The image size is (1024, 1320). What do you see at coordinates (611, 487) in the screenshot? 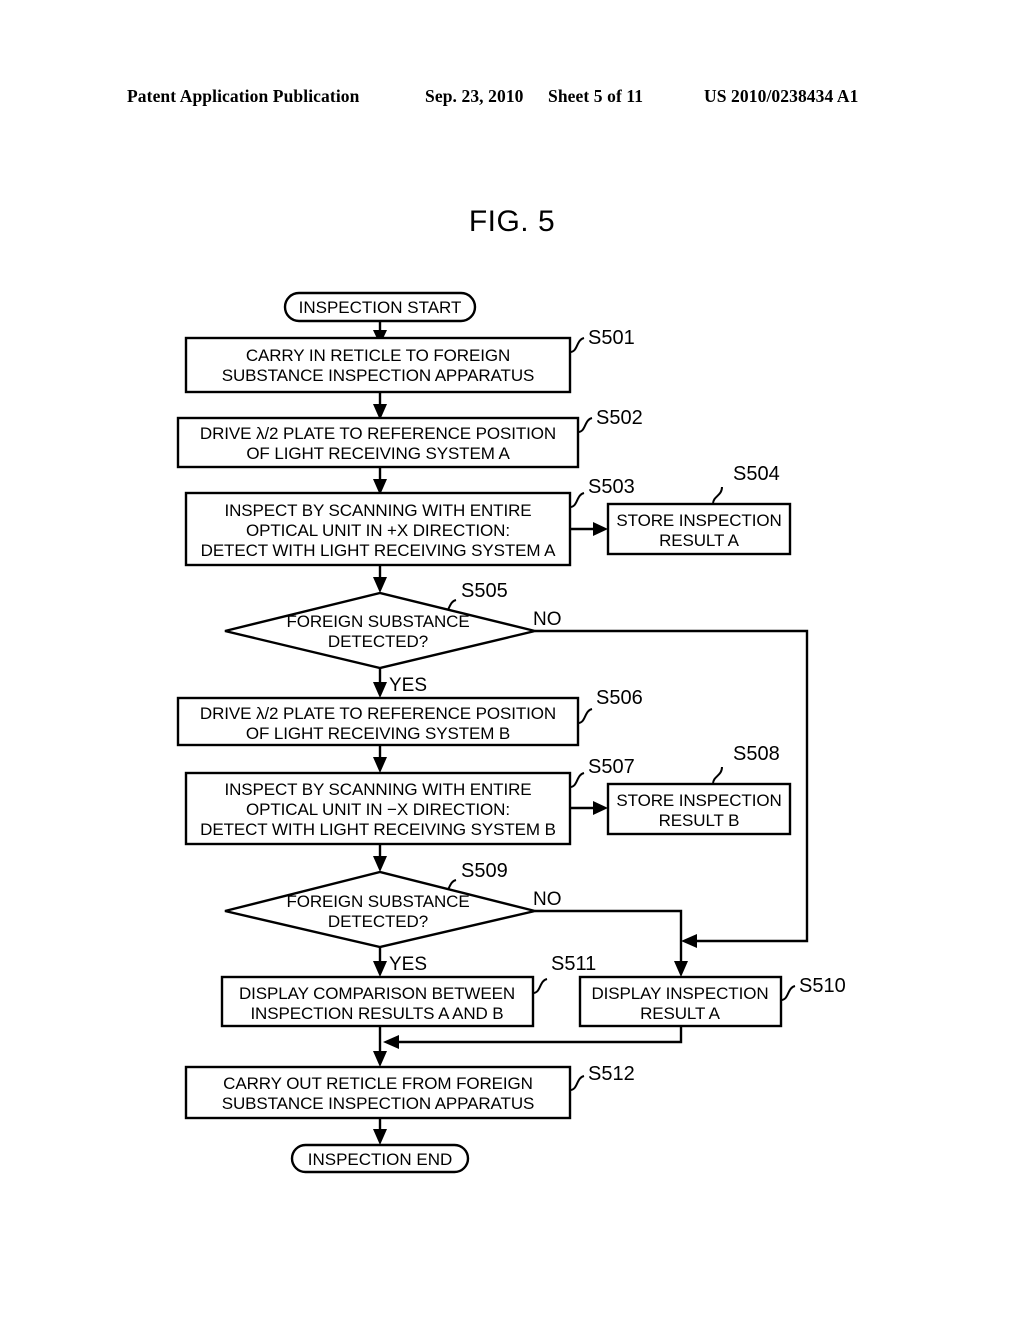
I see `s503-step-label: S503` at bounding box center [611, 487].